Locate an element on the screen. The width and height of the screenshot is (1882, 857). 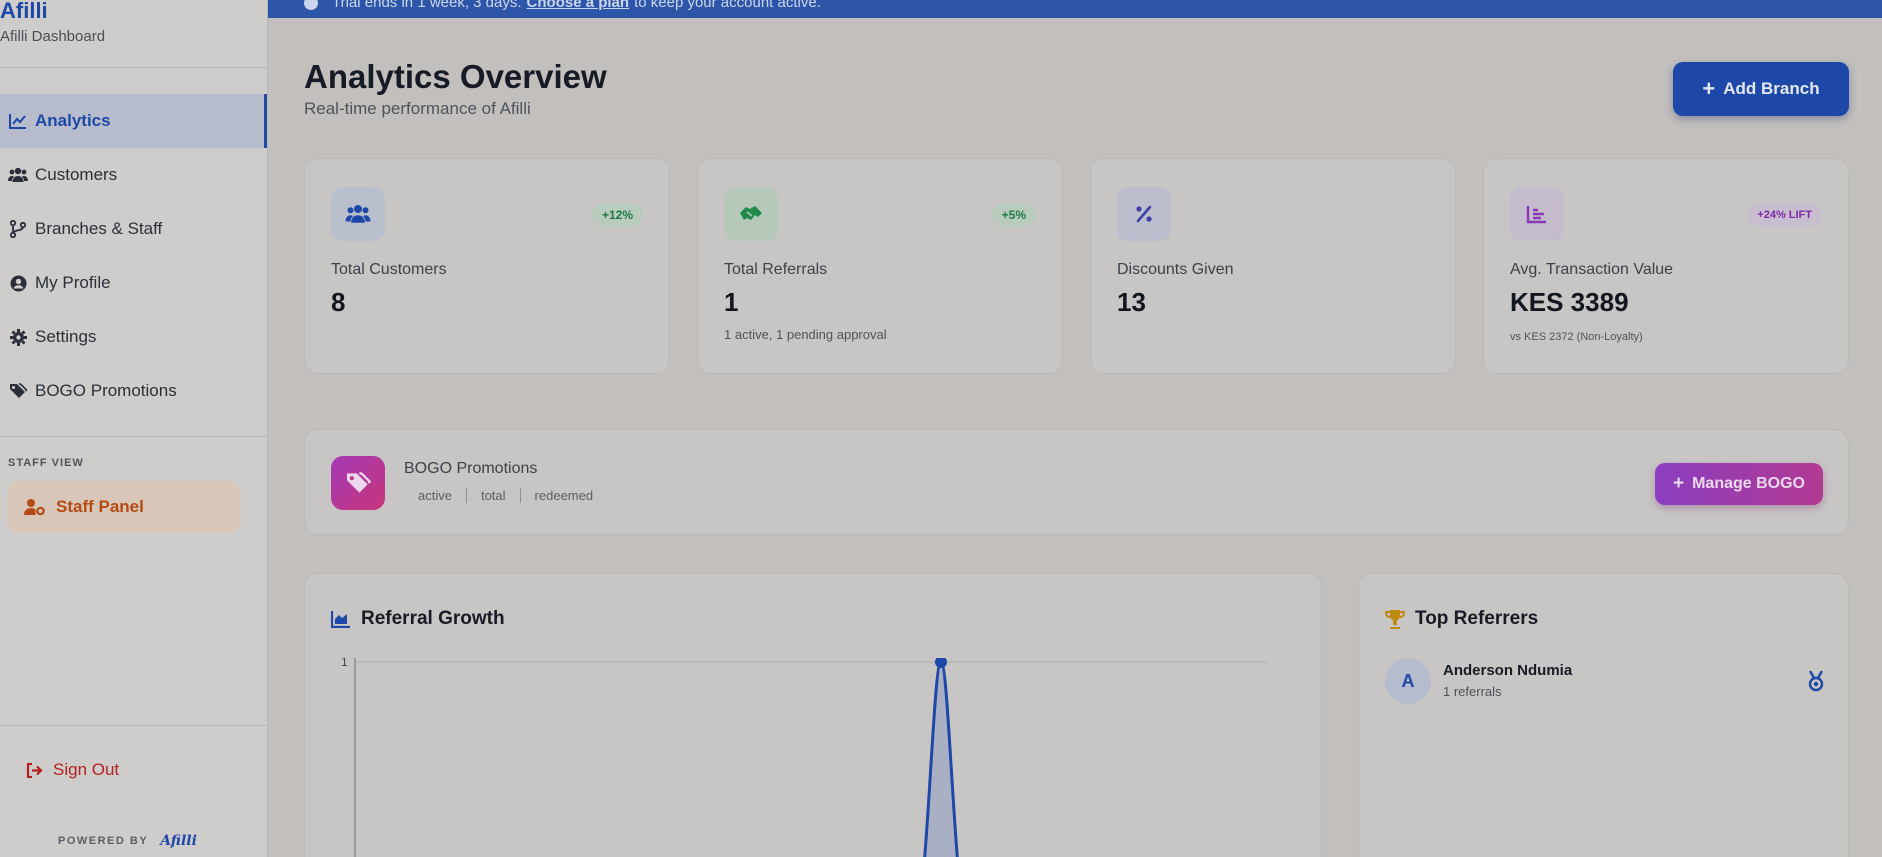
page-title: Analytics Overview is located at coordinates (455, 76).